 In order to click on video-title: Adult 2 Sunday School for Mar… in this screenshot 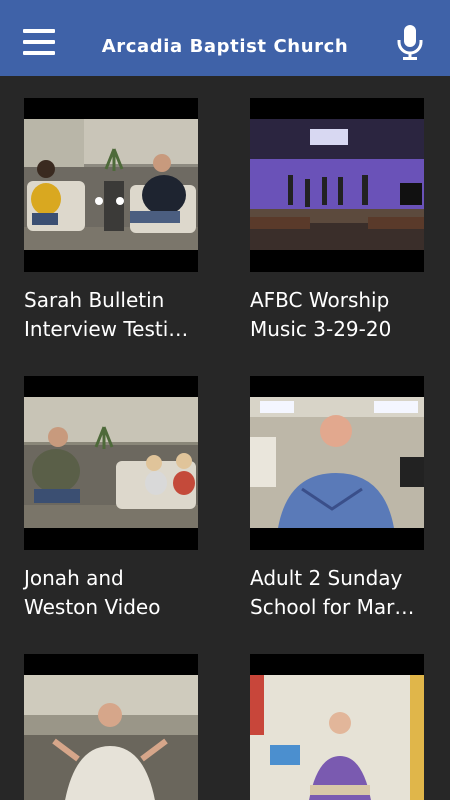, I will do `click(332, 592)`.